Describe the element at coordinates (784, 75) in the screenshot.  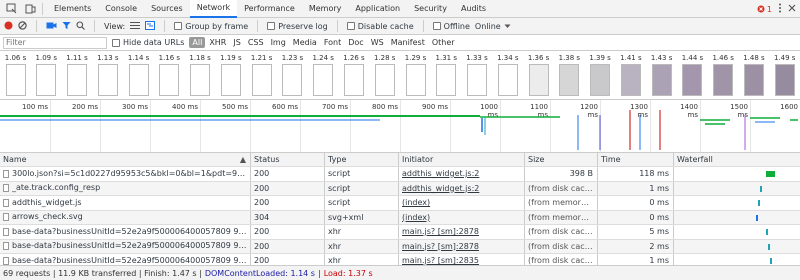
I see `filmstrip-frame: 1.49 s` at that location.